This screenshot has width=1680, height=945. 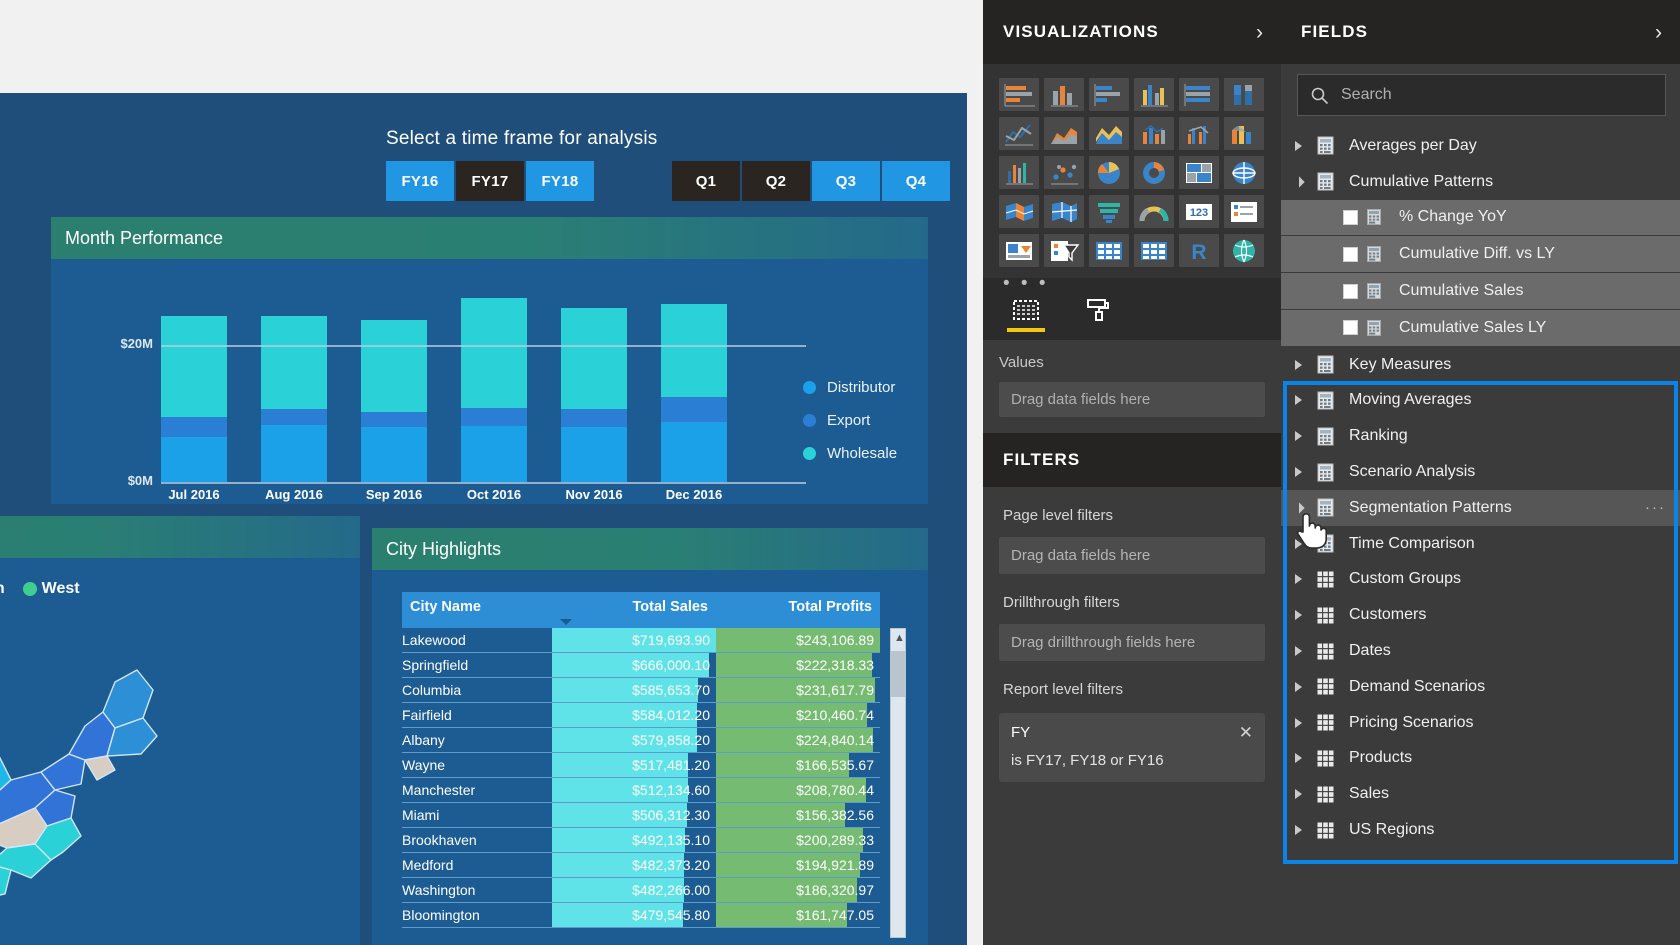 I want to click on field-table-moving-averages: Moving Averages, so click(x=1480, y=400).